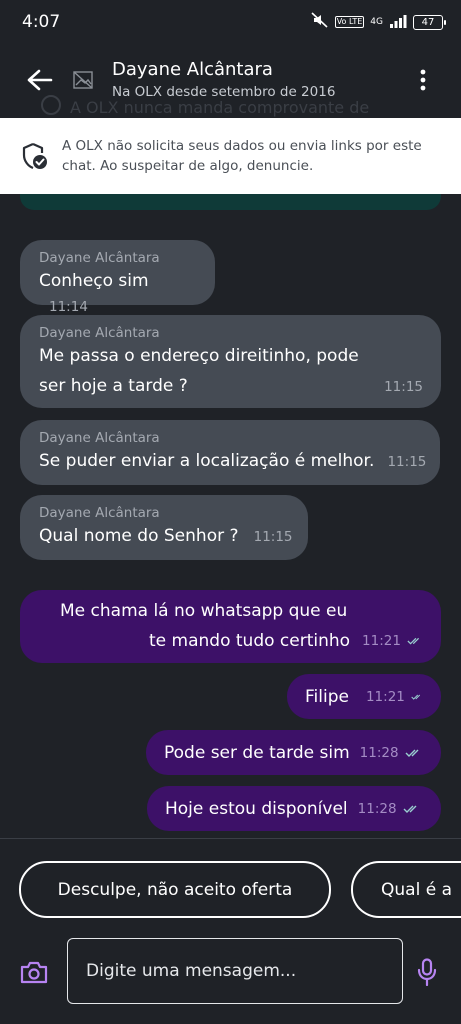 This screenshot has width=461, height=1024. I want to click on battery-icon: 47, so click(429, 22).